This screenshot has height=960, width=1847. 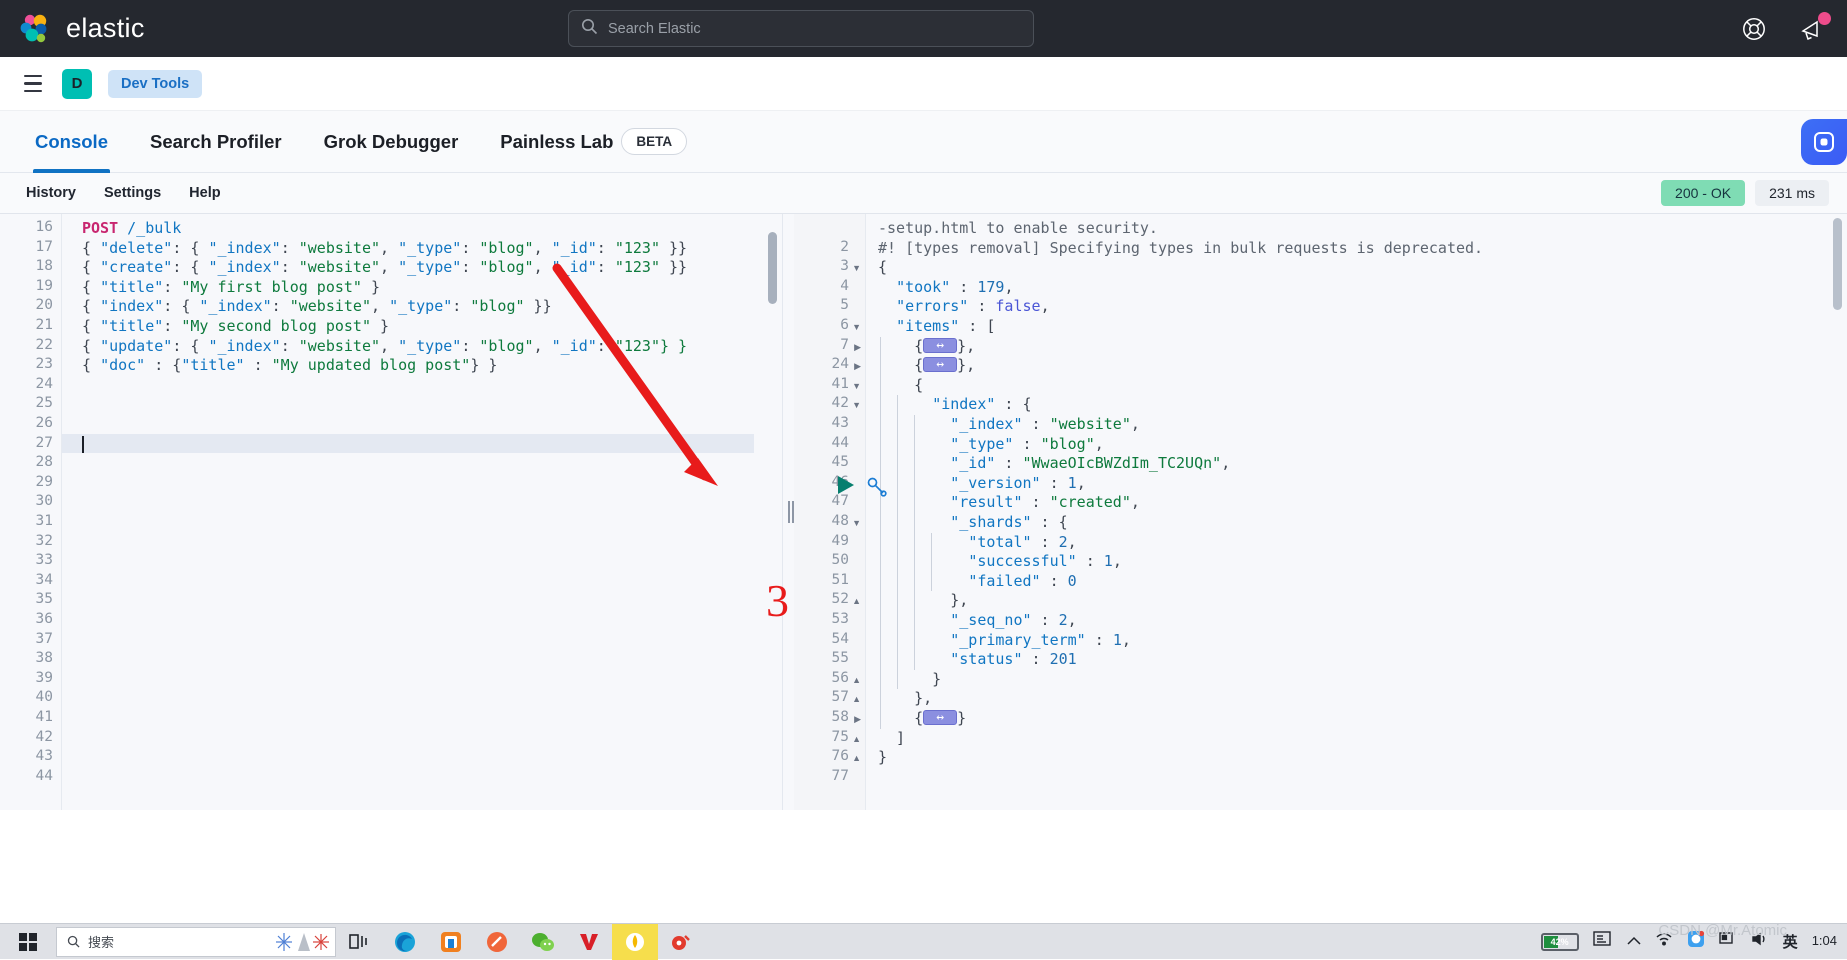 What do you see at coordinates (122, 365) in the screenshot?
I see `code-token: "doc"` at bounding box center [122, 365].